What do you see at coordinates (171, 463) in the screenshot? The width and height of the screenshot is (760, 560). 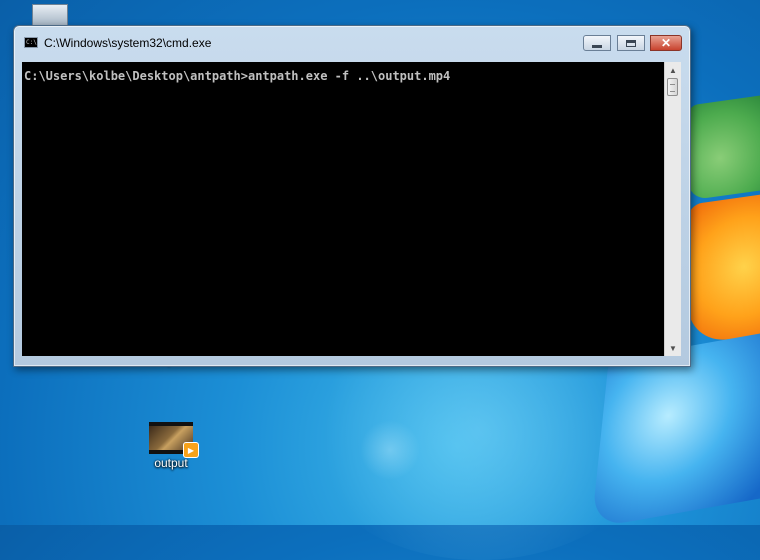 I see `desktop-icon-label: output` at bounding box center [171, 463].